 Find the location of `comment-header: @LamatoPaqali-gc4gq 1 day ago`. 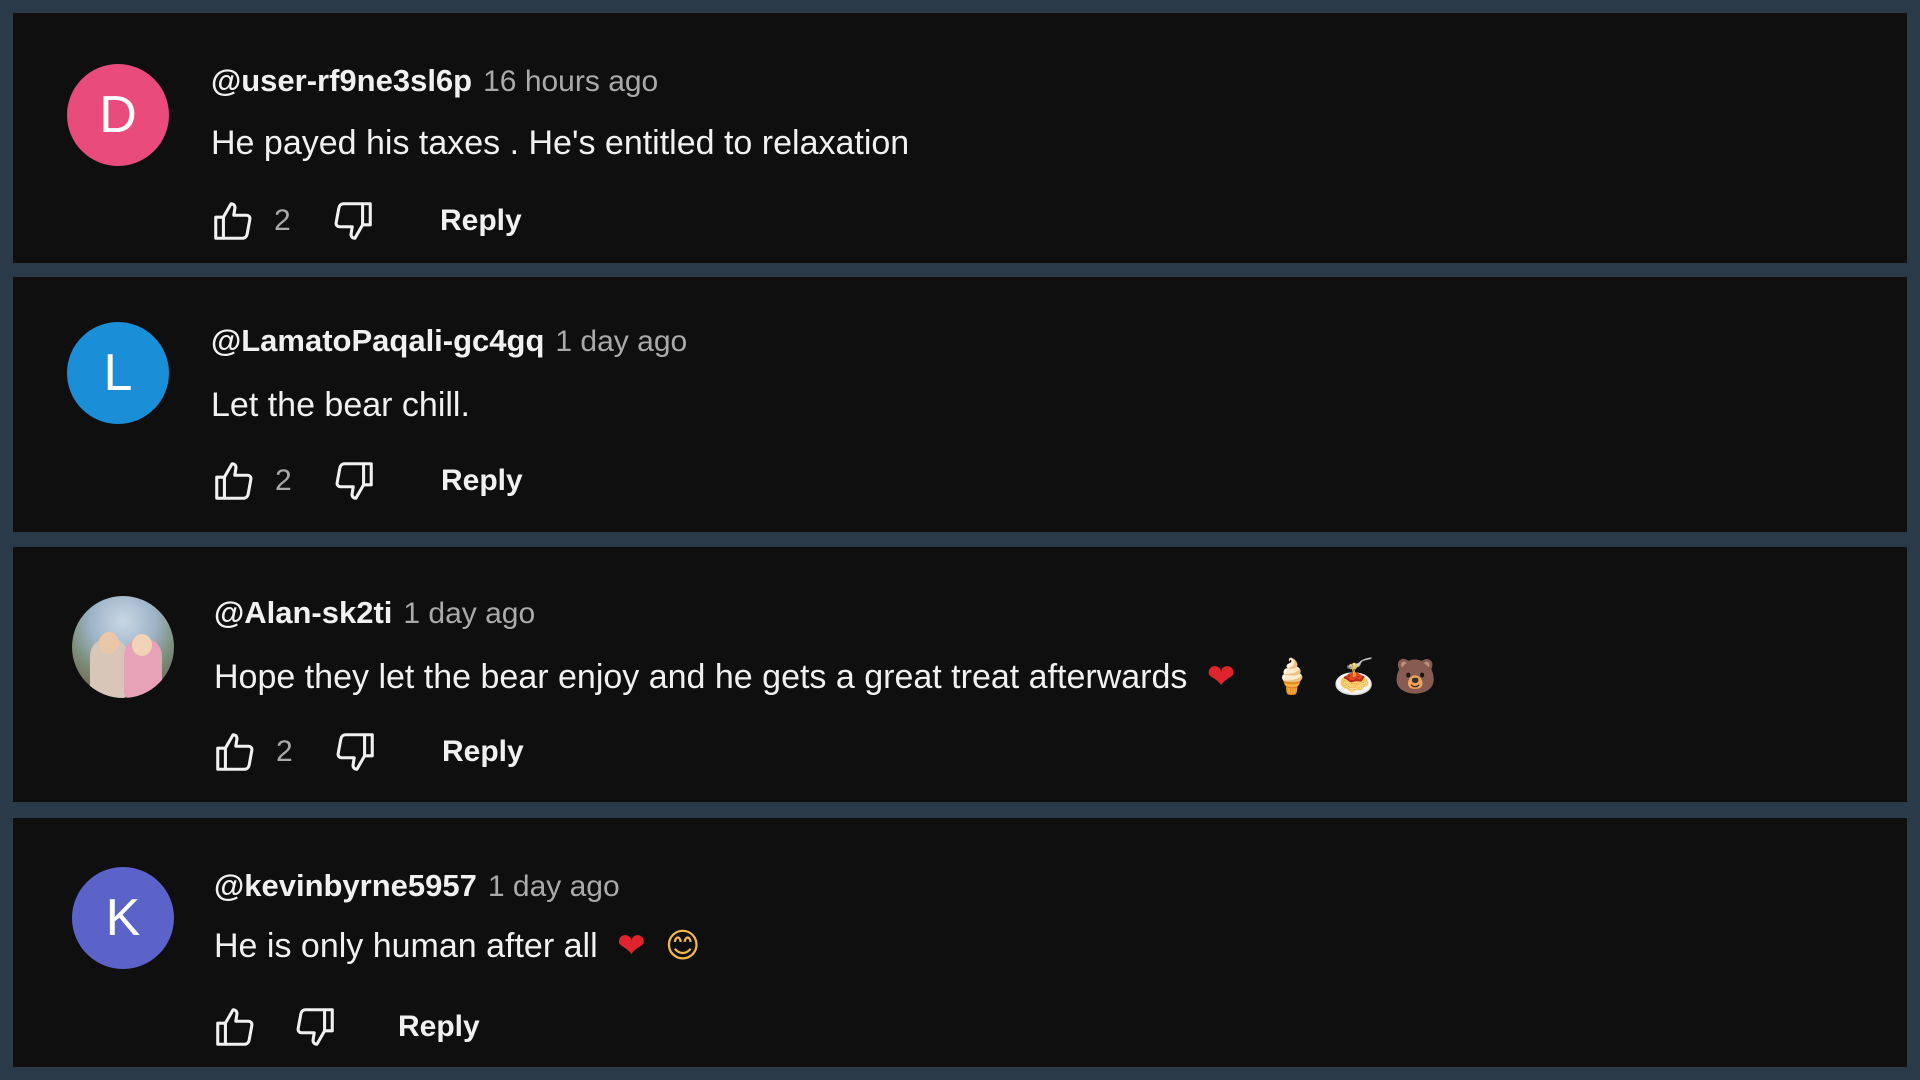

comment-header: @LamatoPaqali-gc4gq 1 day ago is located at coordinates (449, 341).